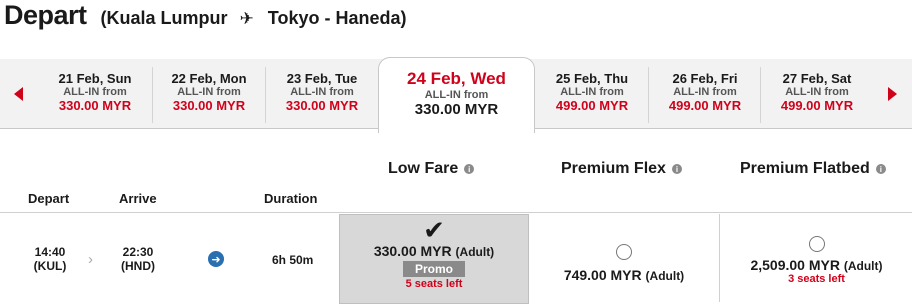 The height and width of the screenshot is (304, 912). I want to click on fare-option-premium-flatbed: 2,509.00 MYR (Adult) 3 seats left, so click(816, 258).